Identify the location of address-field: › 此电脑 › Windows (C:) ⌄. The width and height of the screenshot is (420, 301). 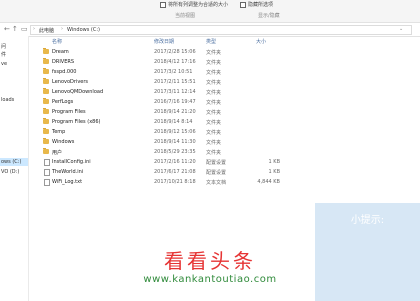
(221, 30).